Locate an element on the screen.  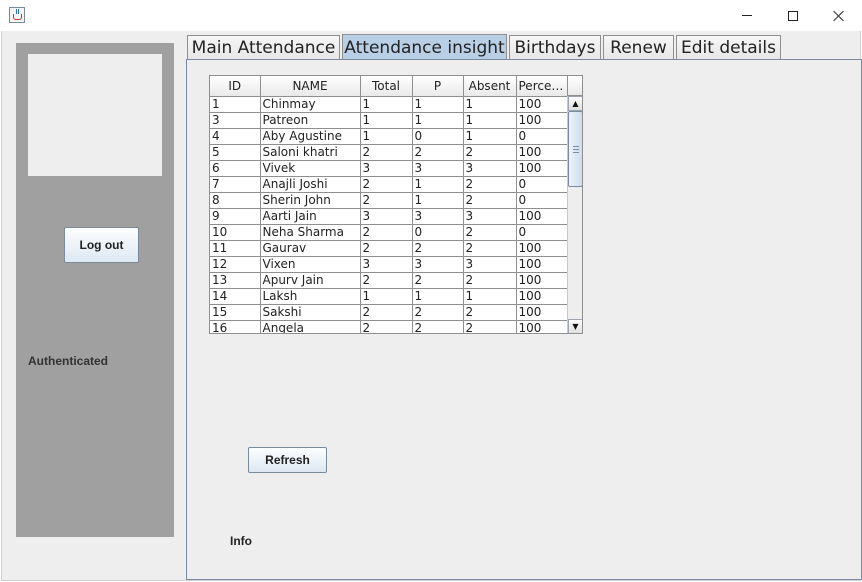
table-row: 16 Angela 2 2 2 100 is located at coordinates (389, 326).